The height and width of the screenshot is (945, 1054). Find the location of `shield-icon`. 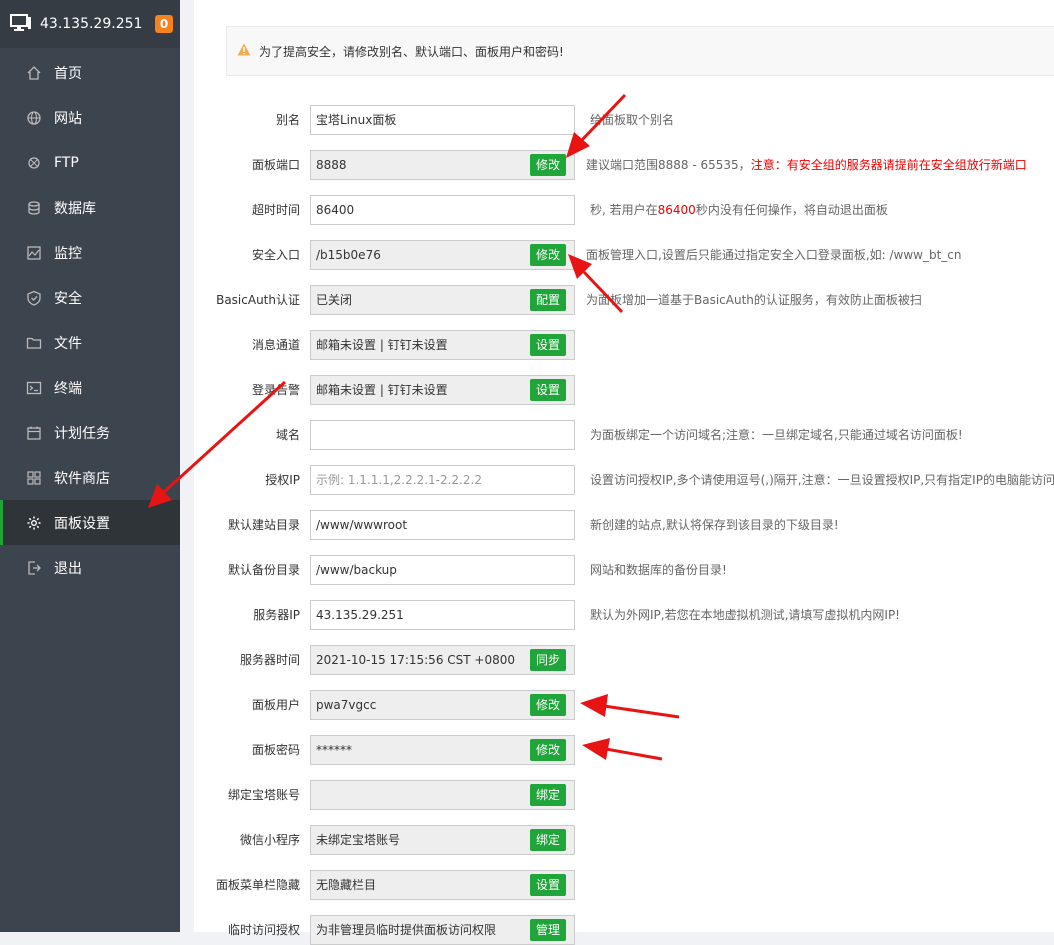

shield-icon is located at coordinates (34, 298).